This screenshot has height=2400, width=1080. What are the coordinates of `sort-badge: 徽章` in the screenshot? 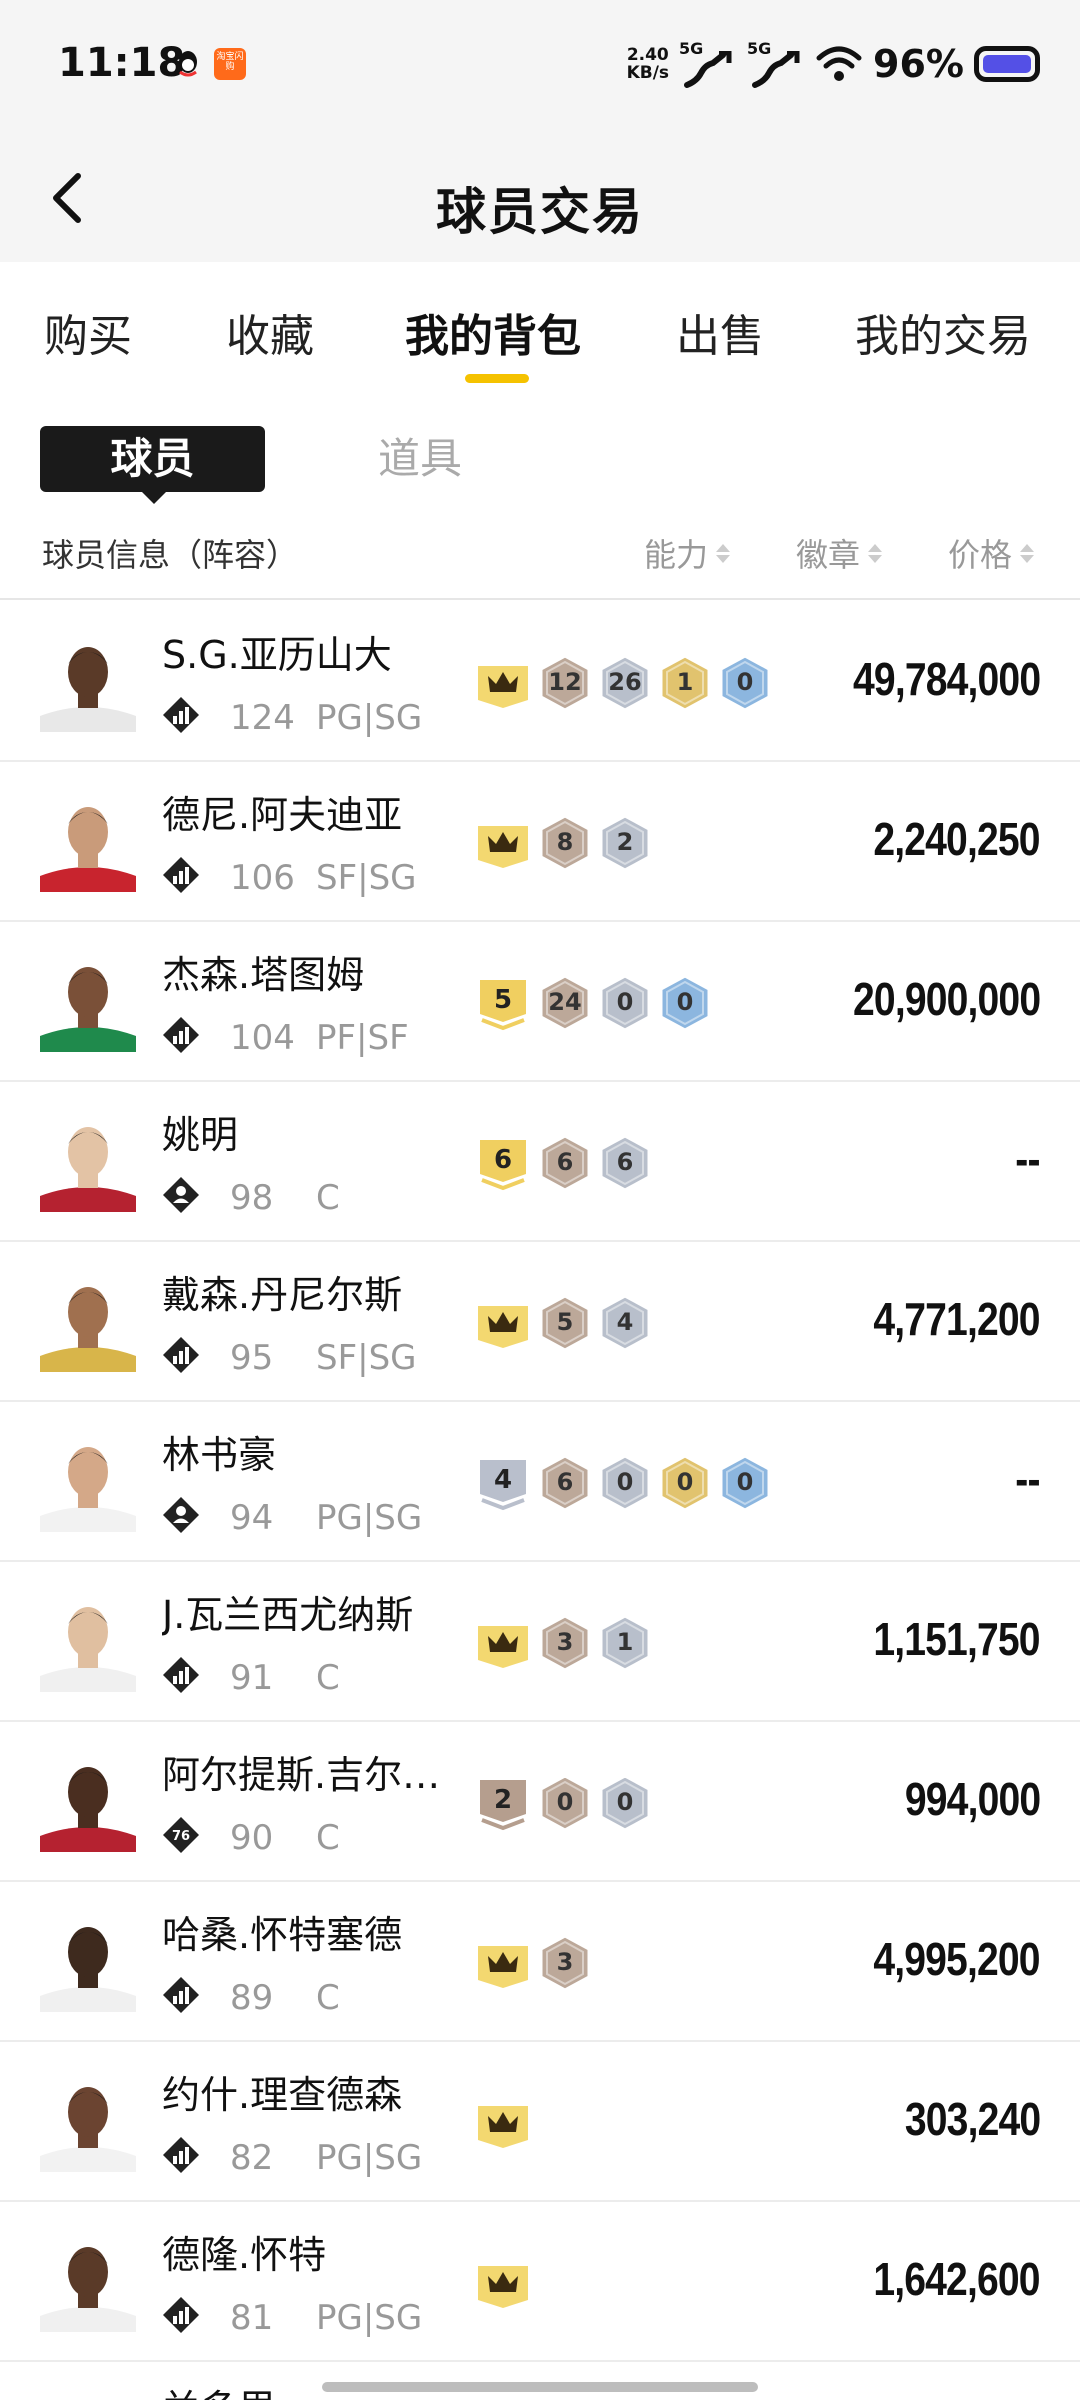 It's located at (839, 553).